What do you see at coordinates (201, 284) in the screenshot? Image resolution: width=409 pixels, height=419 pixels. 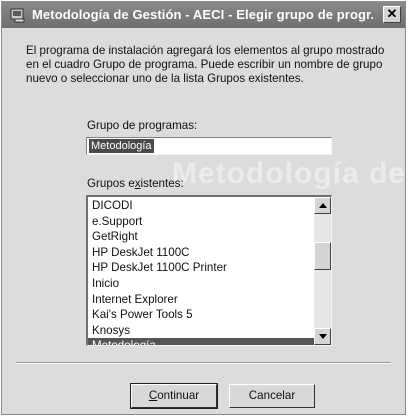 I see `list-item: Inicio` at bounding box center [201, 284].